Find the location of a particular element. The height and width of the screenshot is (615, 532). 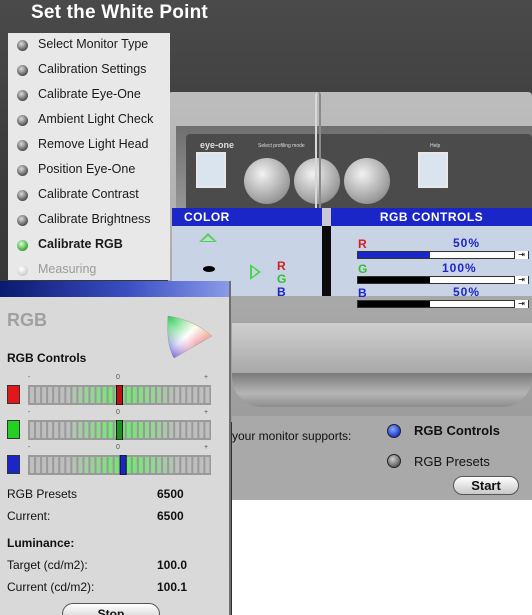

screen-help-label: Help is located at coordinates (435, 146).